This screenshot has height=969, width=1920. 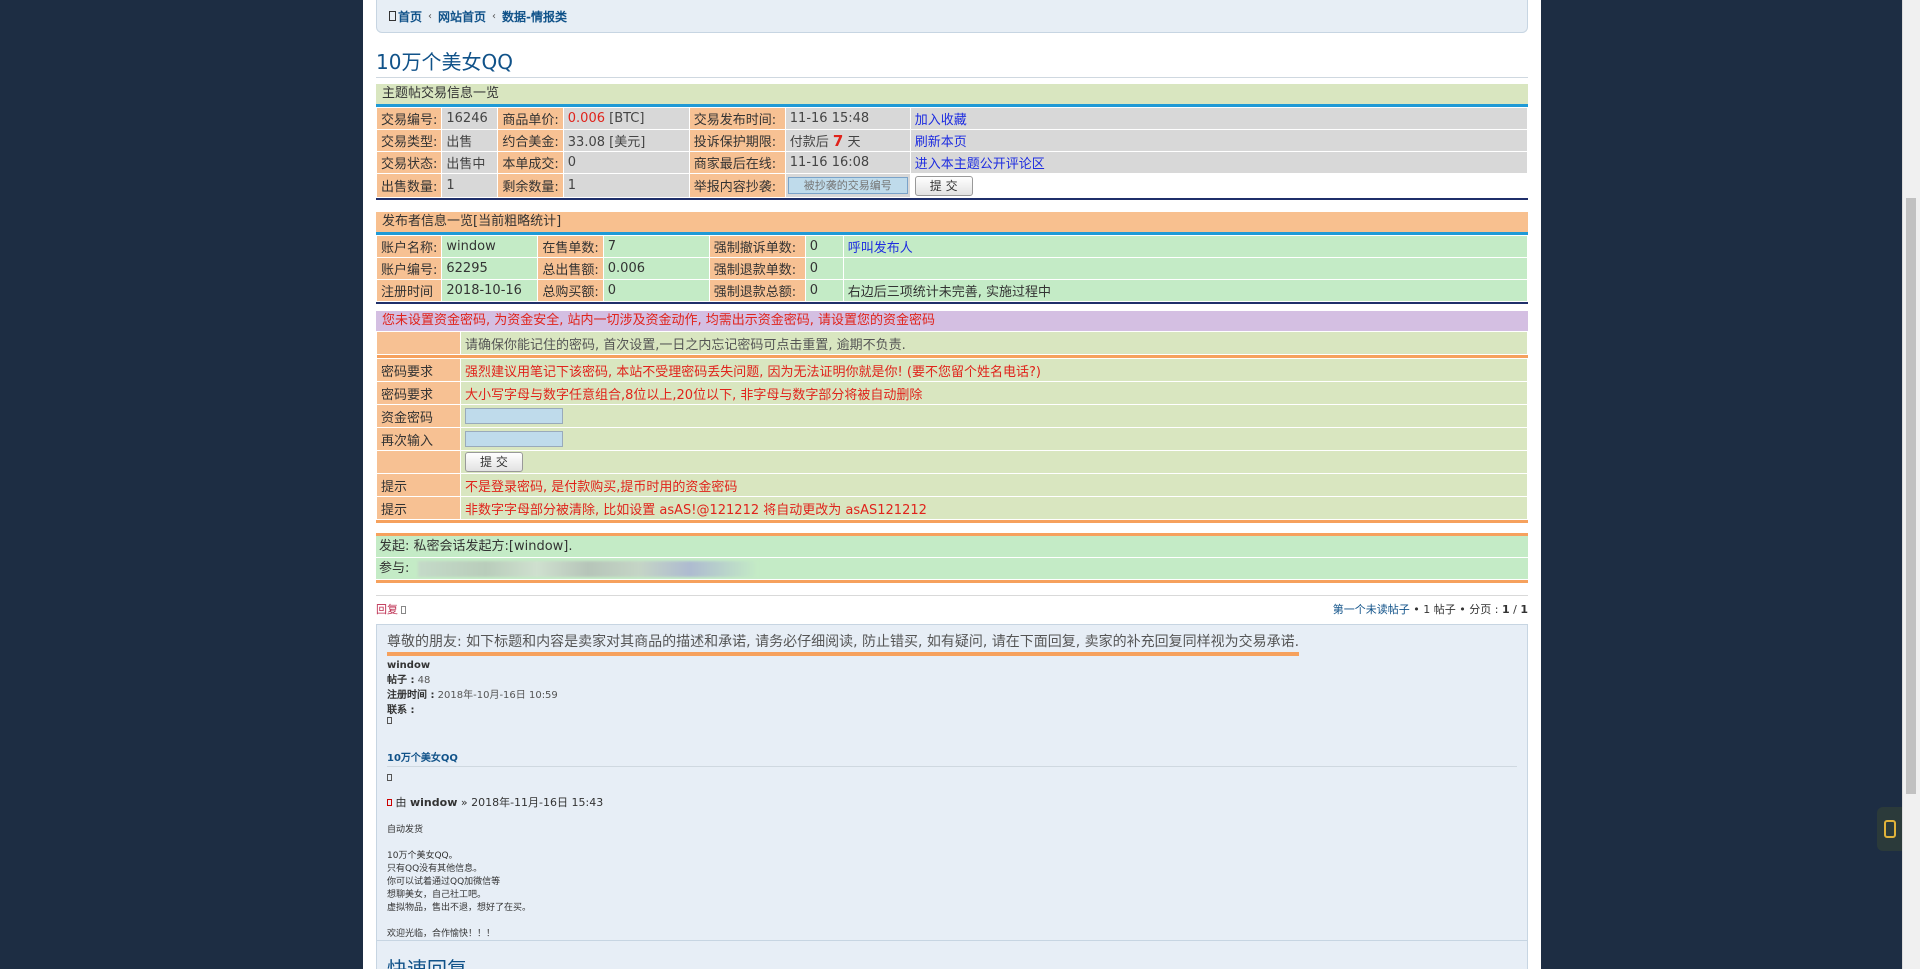 What do you see at coordinates (737, 118) in the screenshot?
I see `publish-time-label: 交易发布时间:` at bounding box center [737, 118].